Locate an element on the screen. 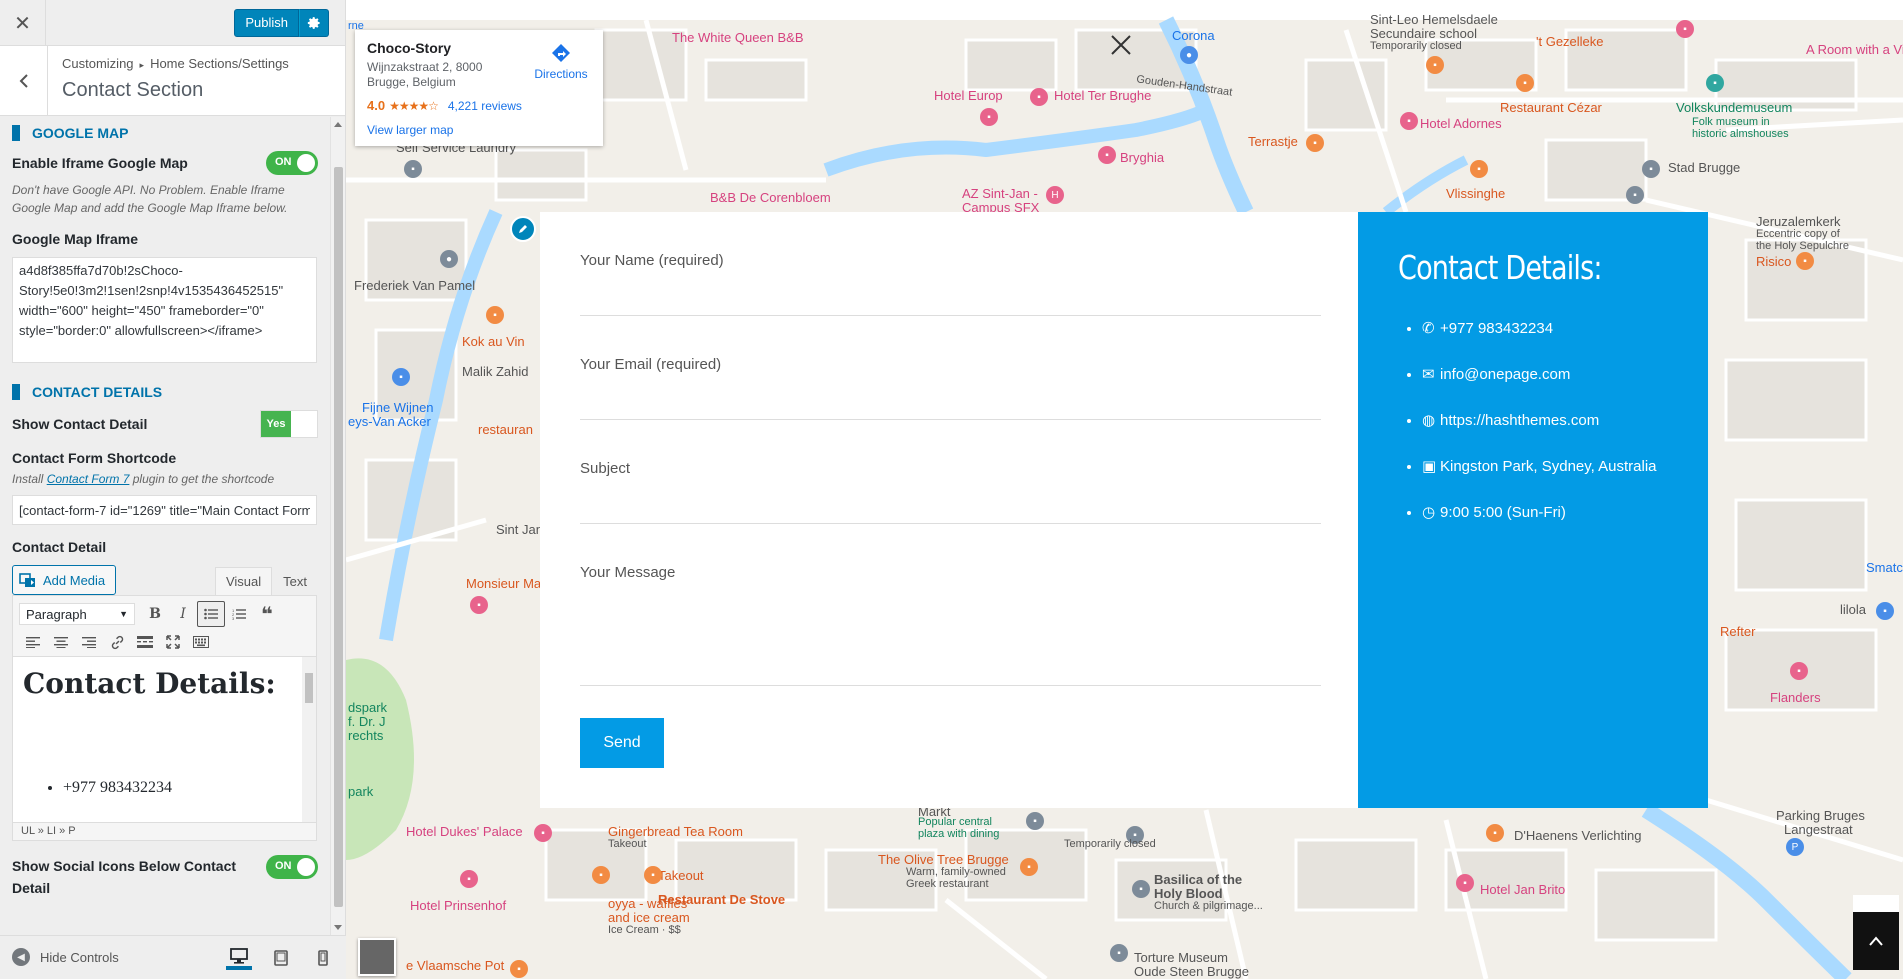  contact-phone: ✆ +977 983432234 is located at coordinates (1545, 328).